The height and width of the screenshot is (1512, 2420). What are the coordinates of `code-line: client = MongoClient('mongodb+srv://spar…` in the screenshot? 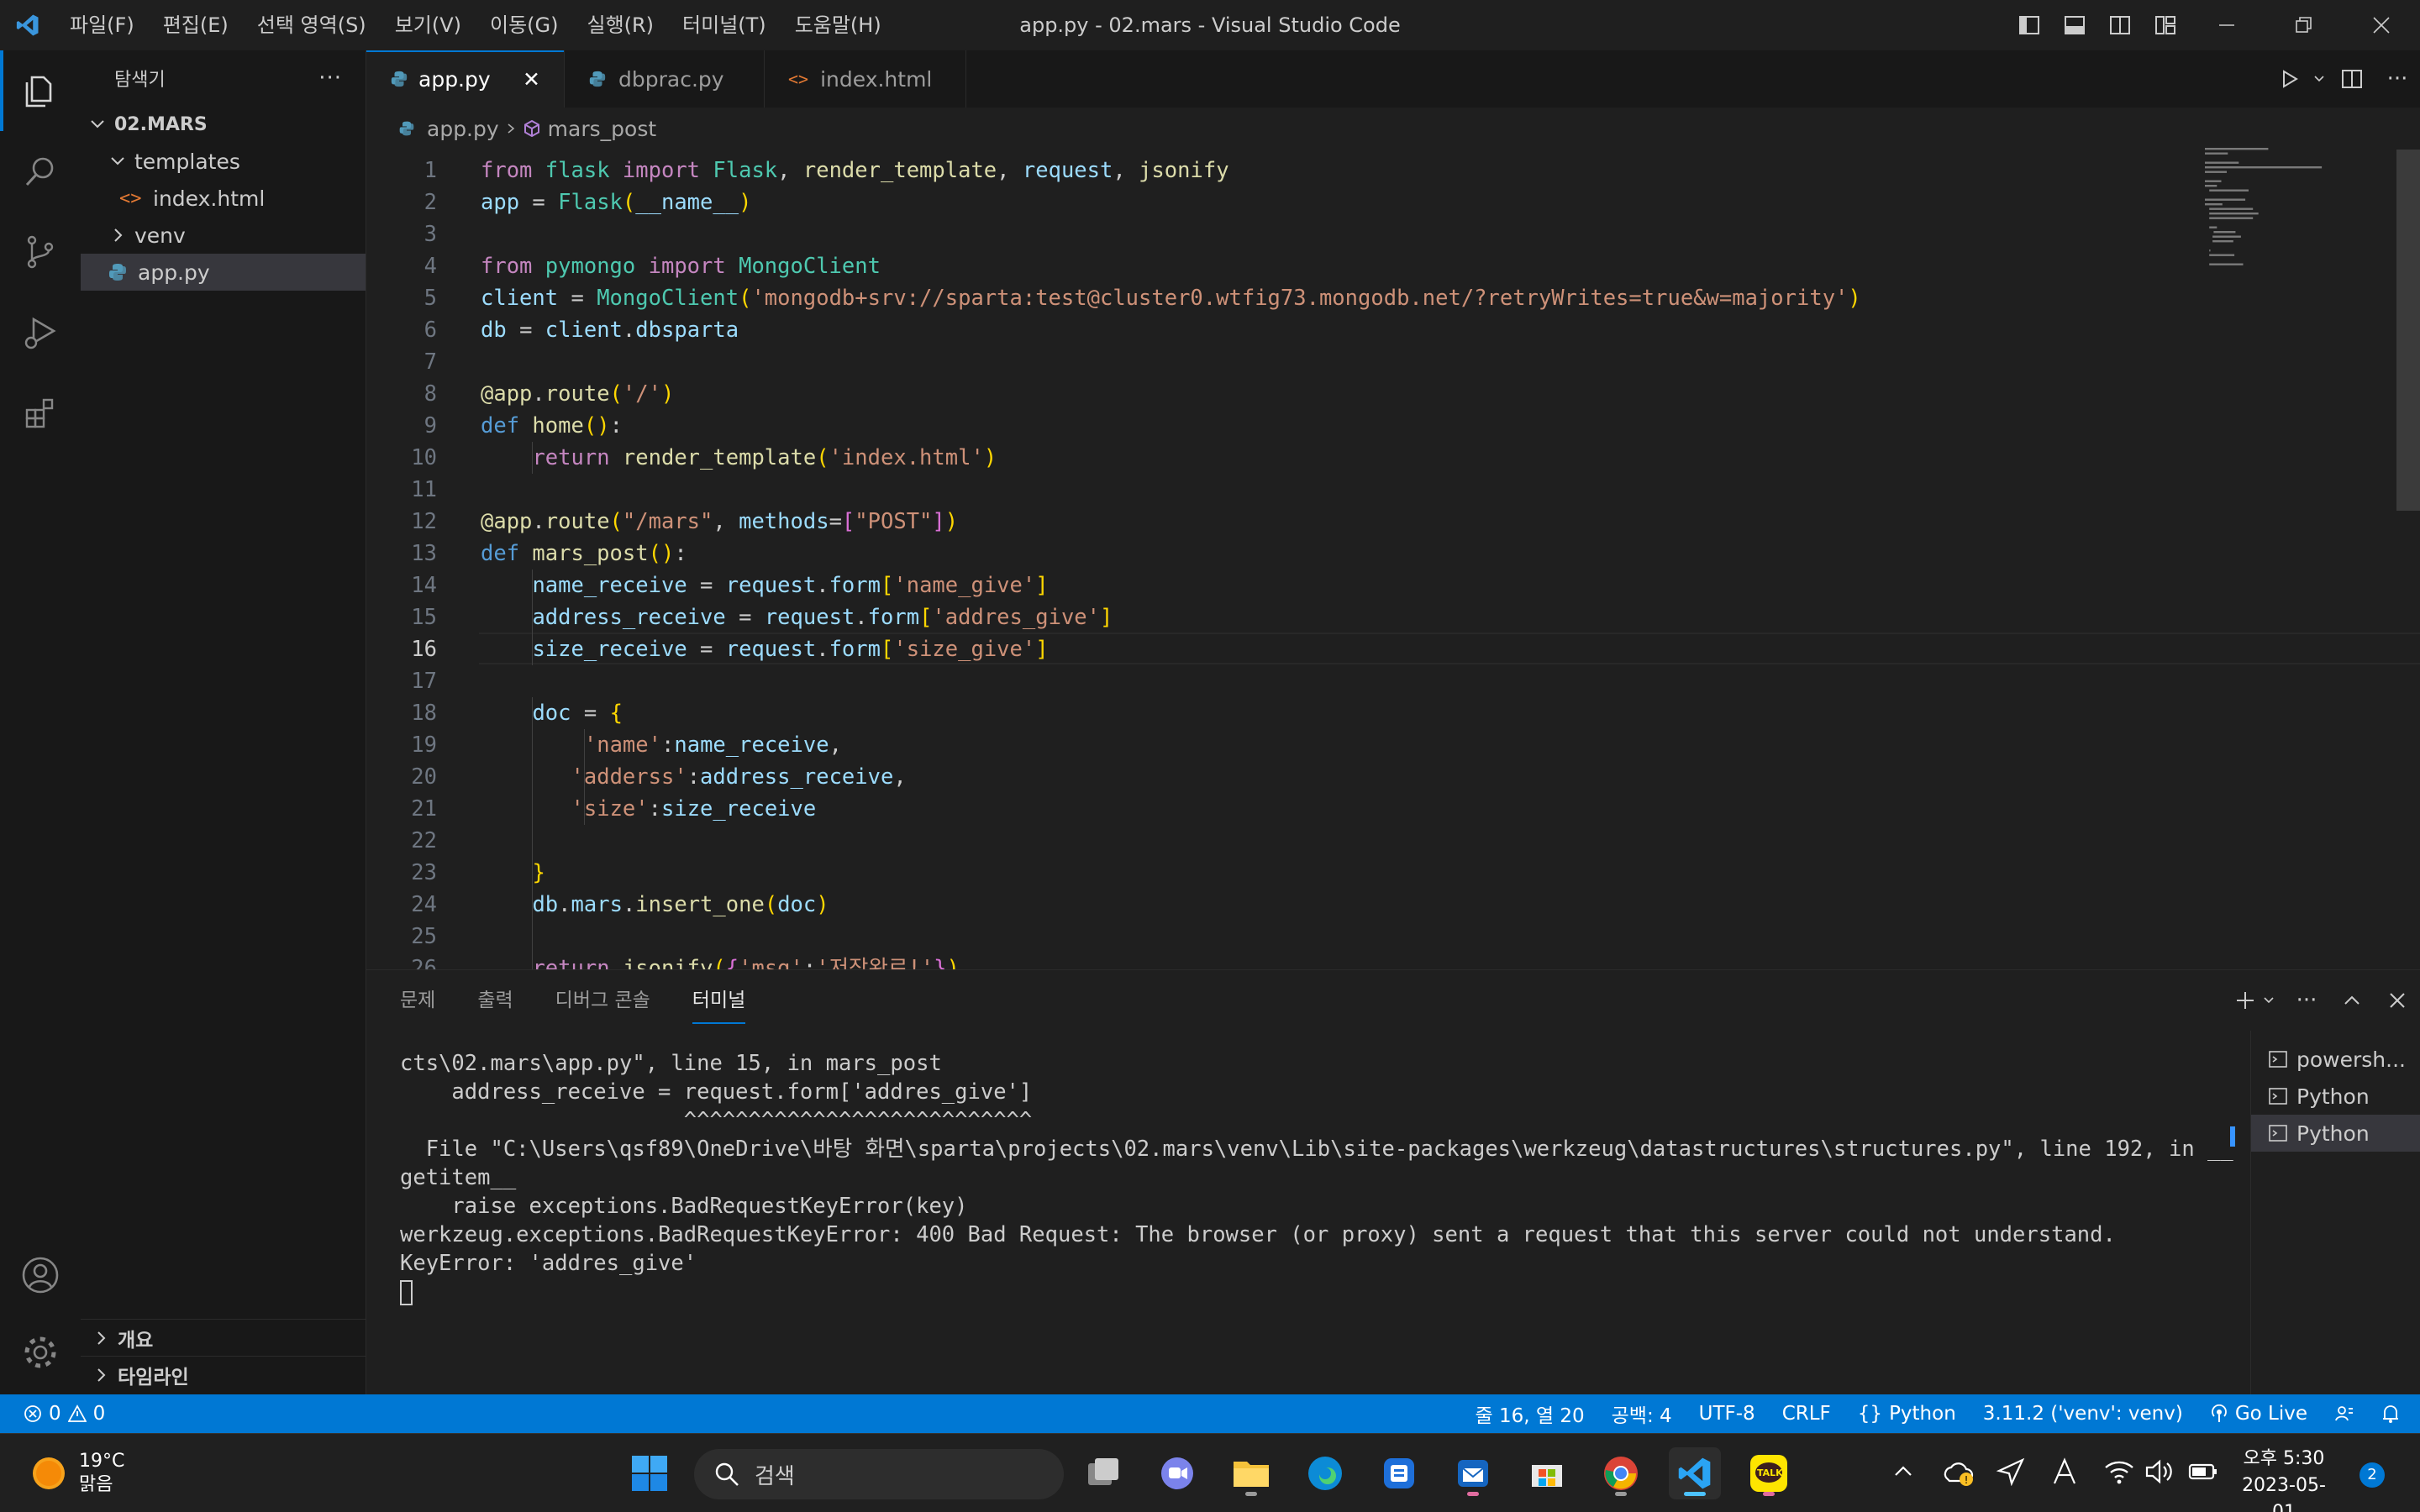 It's located at (1171, 298).